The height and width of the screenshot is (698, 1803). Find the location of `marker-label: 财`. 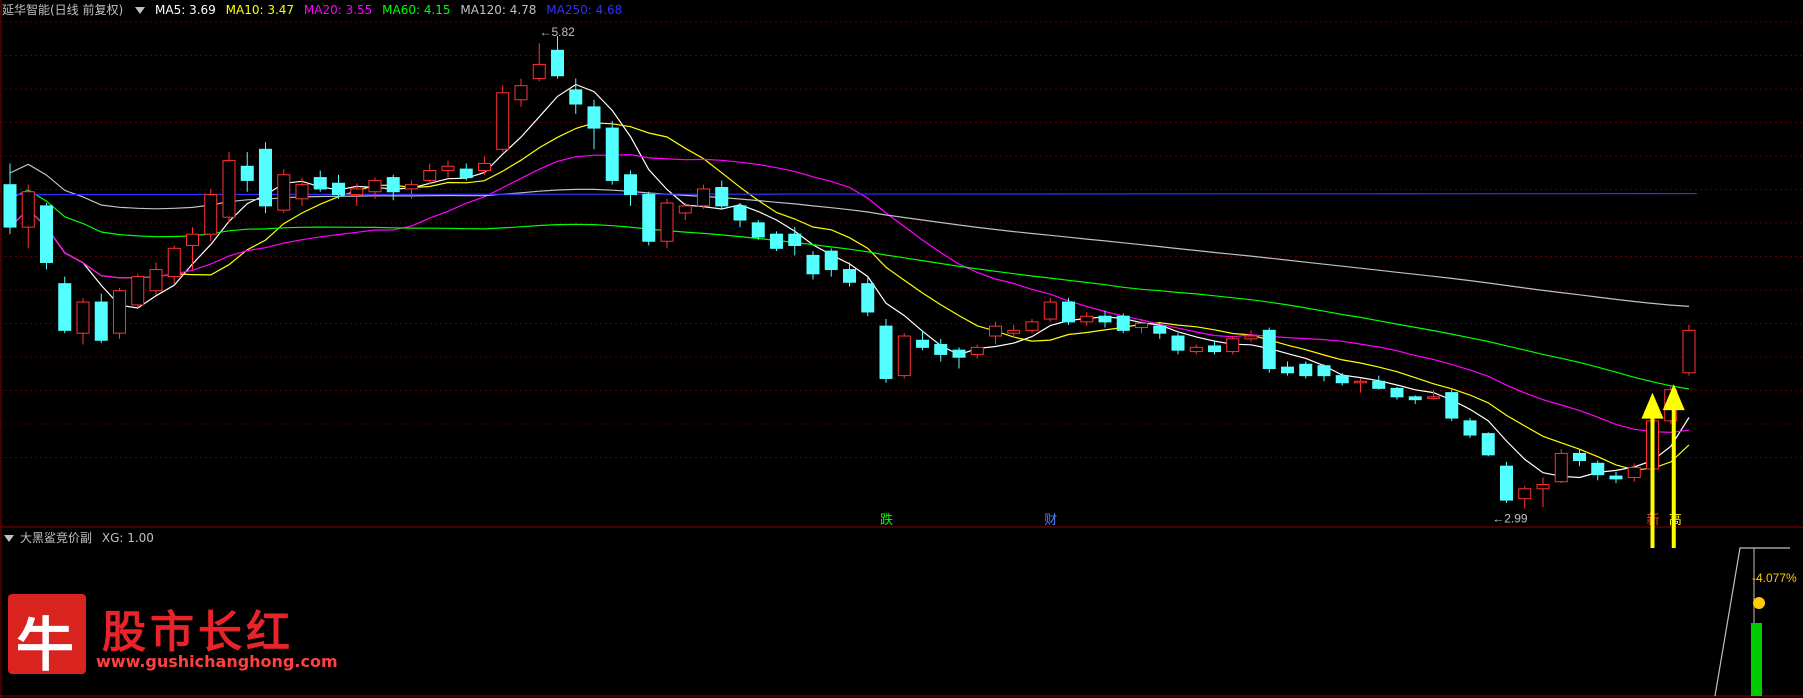

marker-label: 财 is located at coordinates (1050, 519).